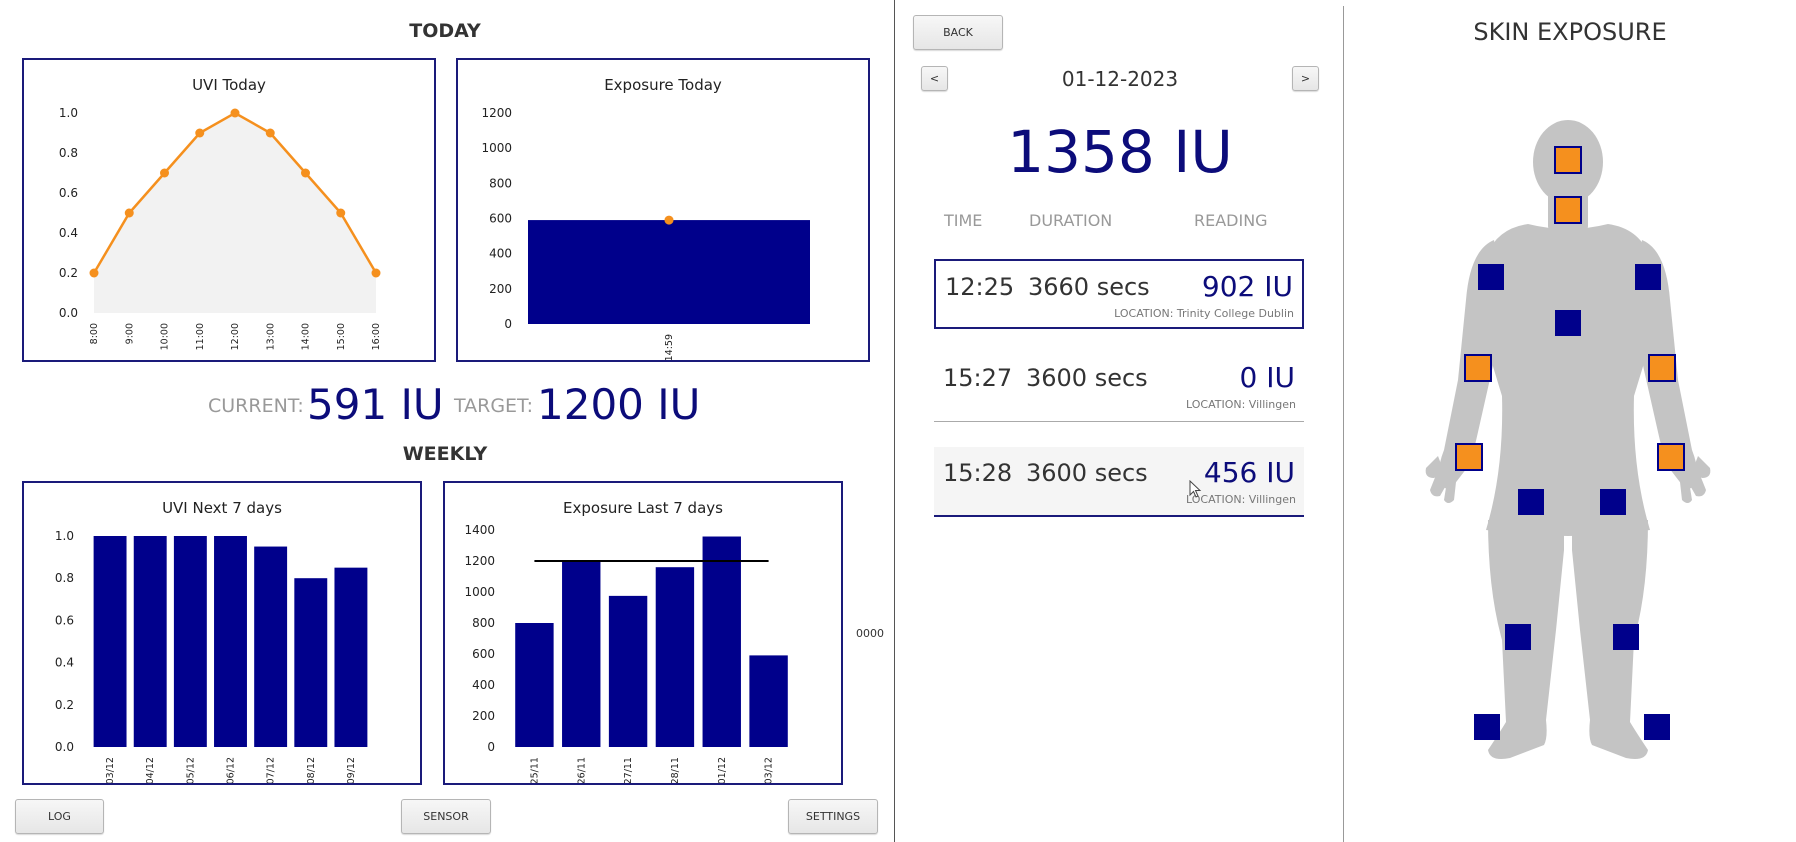 This screenshot has height=842, width=1796. What do you see at coordinates (978, 473) in the screenshot?
I see `entry-time: 15:28` at bounding box center [978, 473].